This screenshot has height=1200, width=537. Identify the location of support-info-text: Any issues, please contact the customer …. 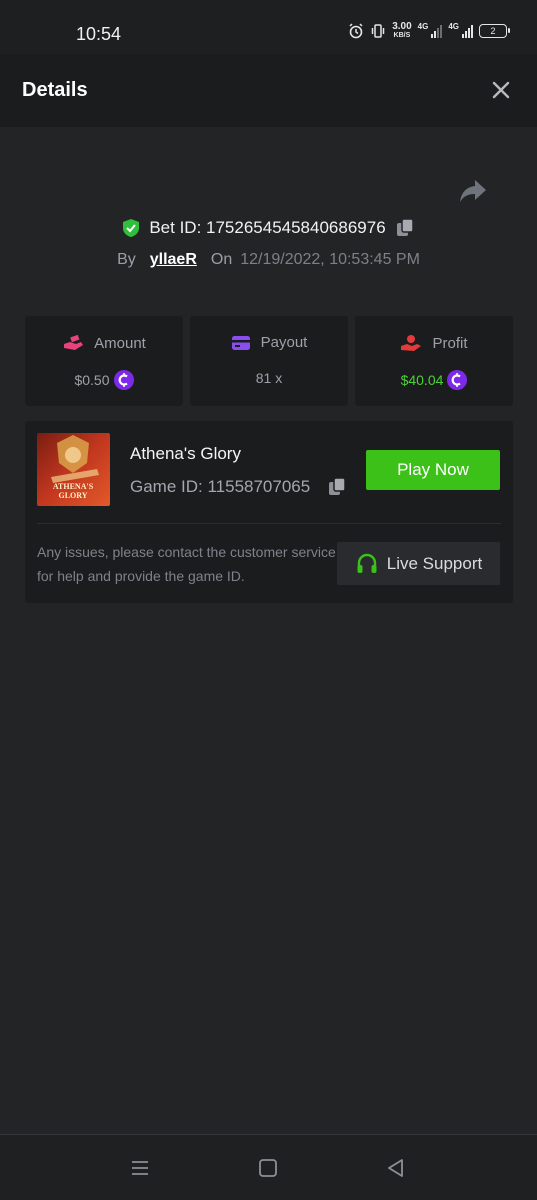
(186, 564).